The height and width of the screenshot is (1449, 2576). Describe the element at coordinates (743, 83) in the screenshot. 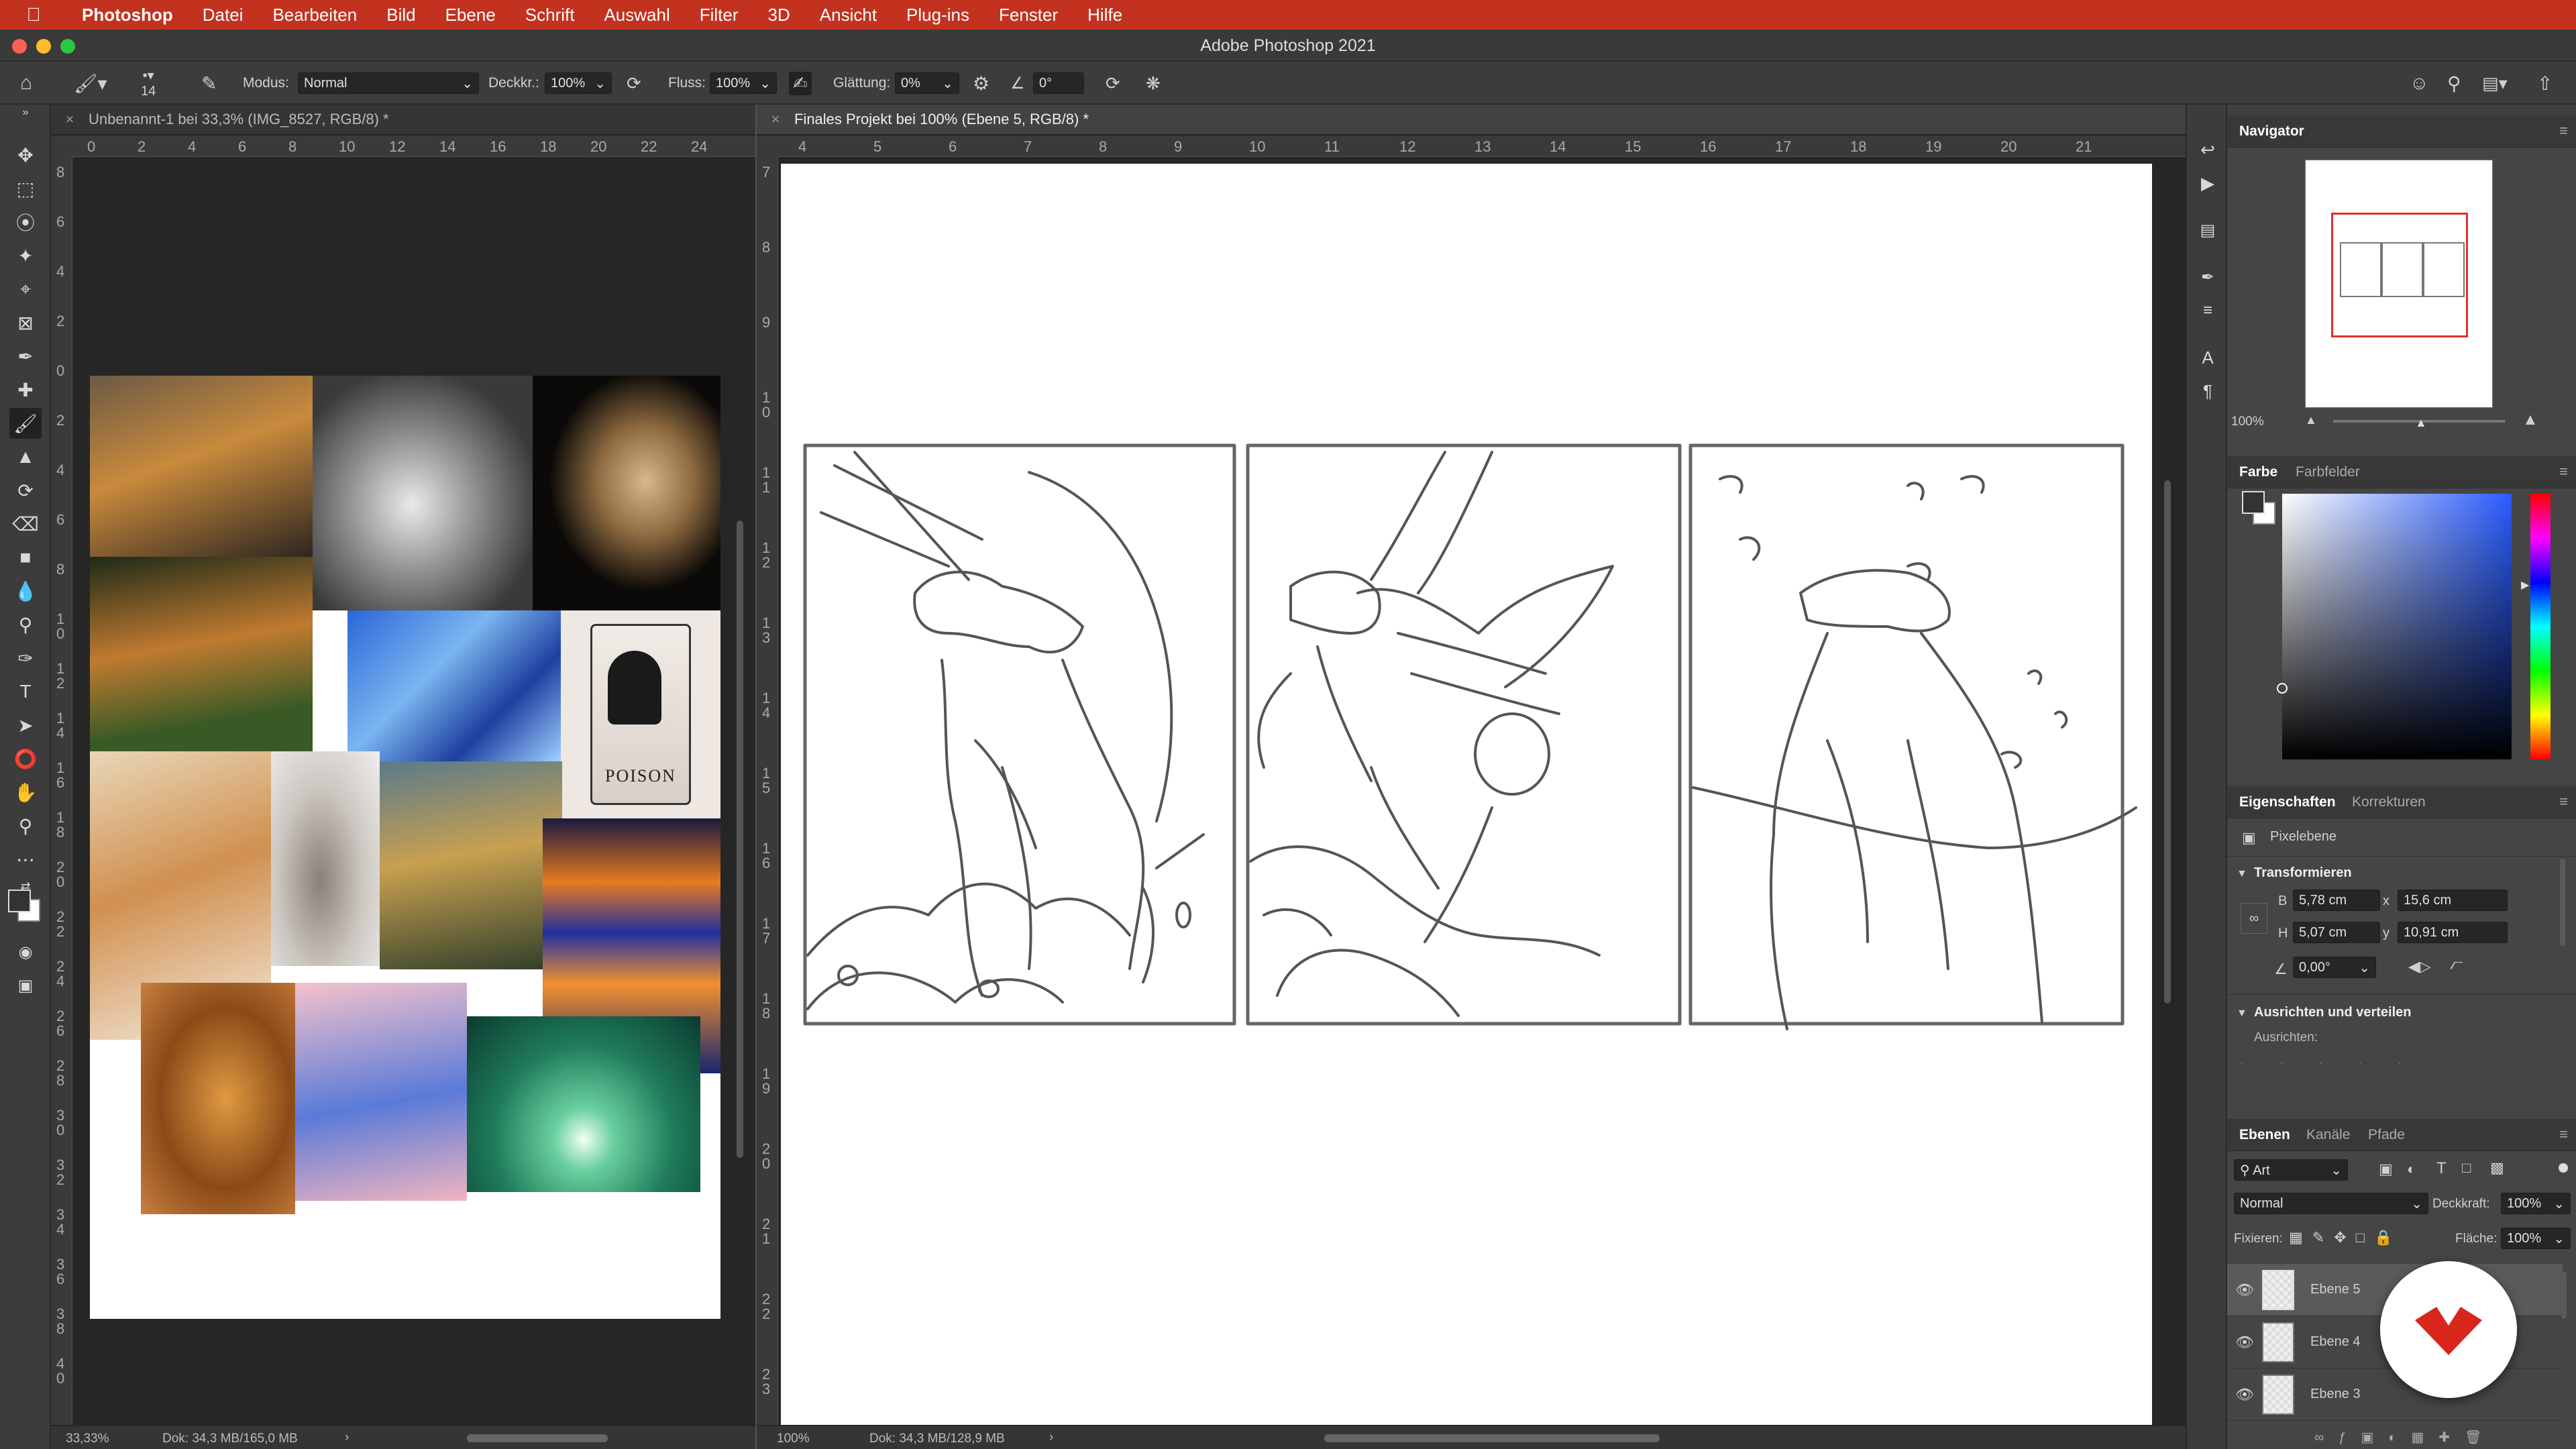

I see `fluss-field: 100% ⌄` at that location.